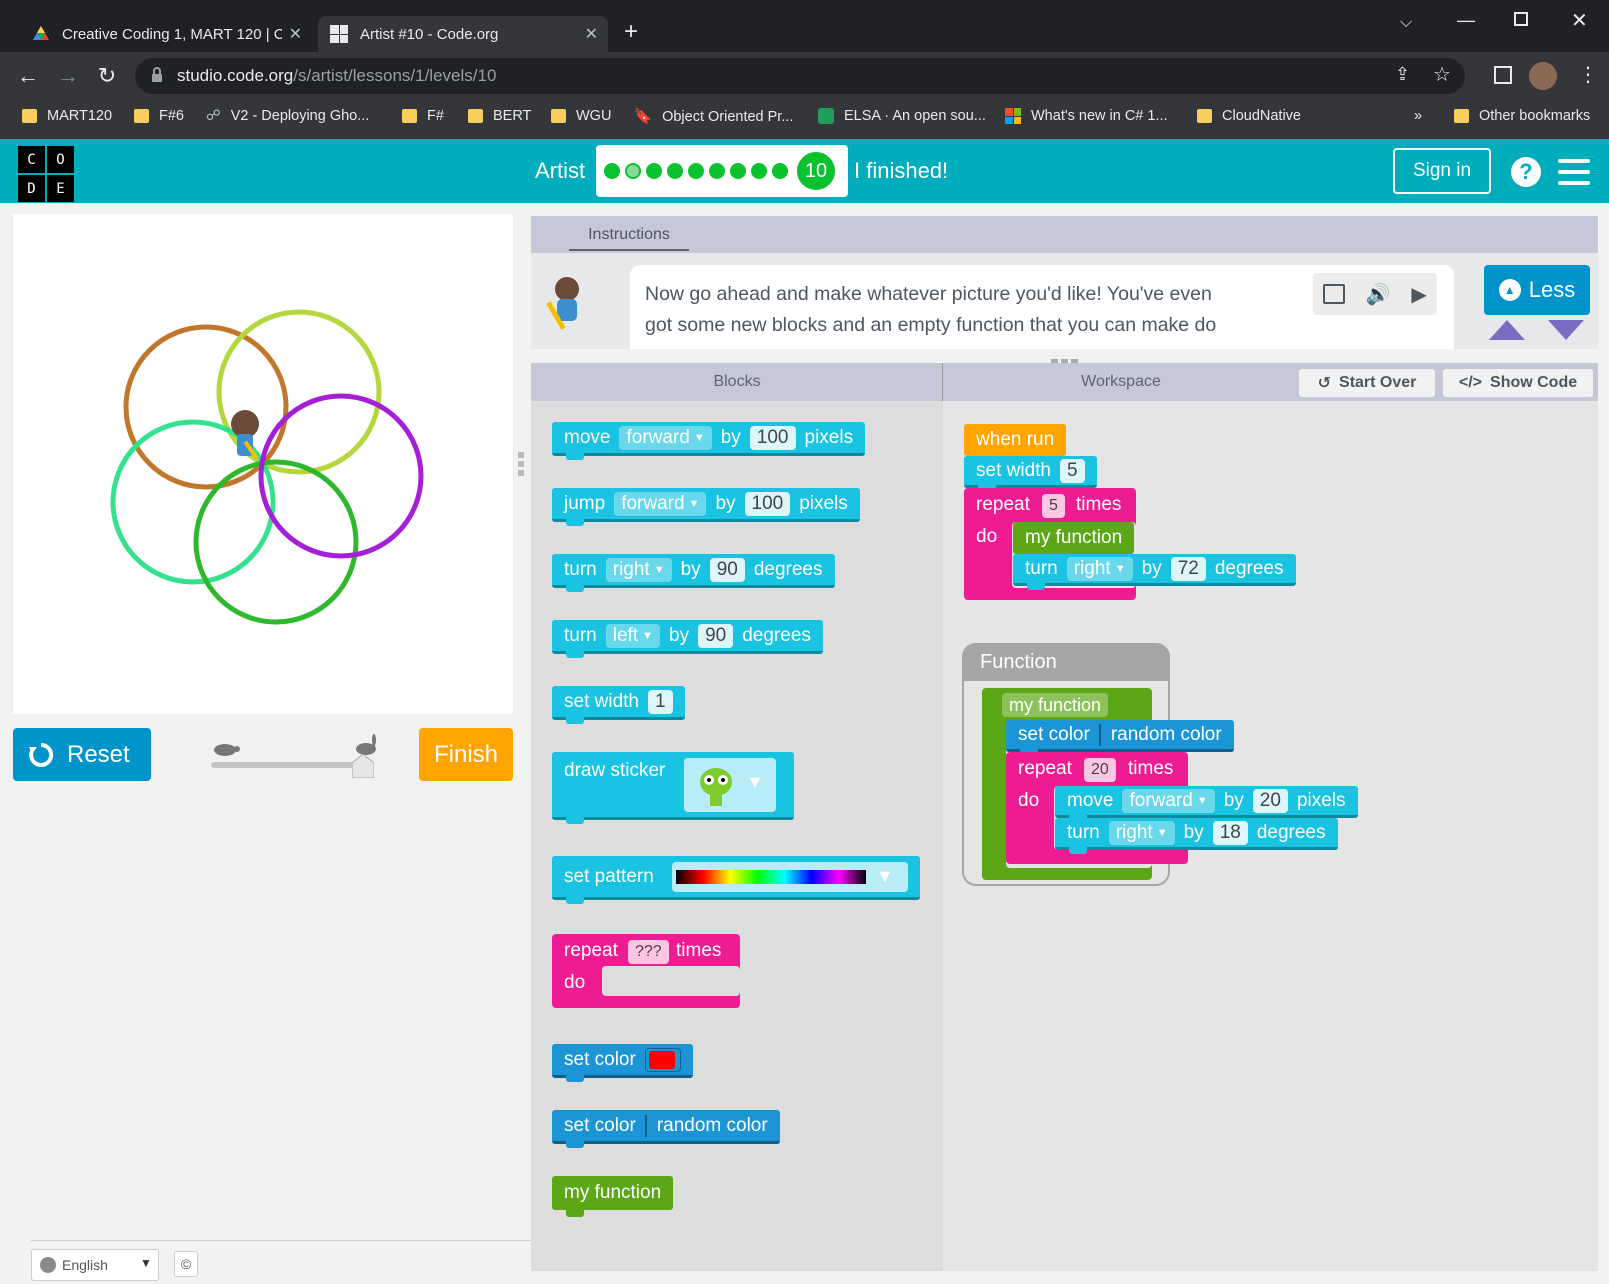  What do you see at coordinates (1521, 19) in the screenshot?
I see `maximize-icon` at bounding box center [1521, 19].